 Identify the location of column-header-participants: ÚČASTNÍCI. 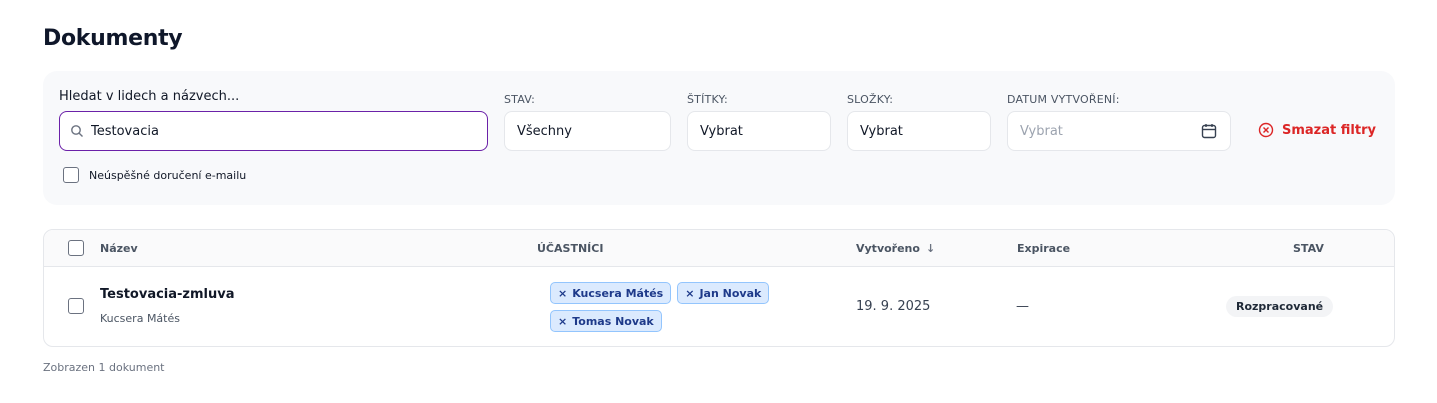
(570, 248).